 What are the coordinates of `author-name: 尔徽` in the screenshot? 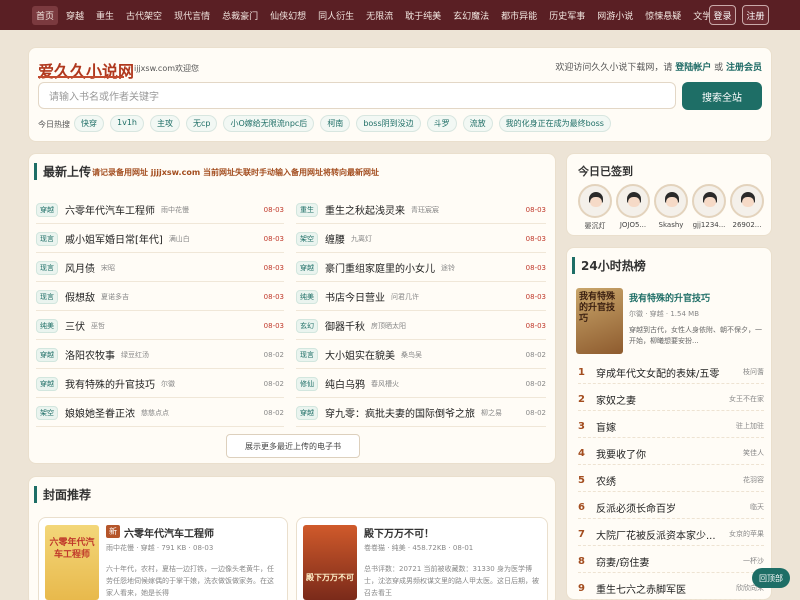 It's located at (212, 384).